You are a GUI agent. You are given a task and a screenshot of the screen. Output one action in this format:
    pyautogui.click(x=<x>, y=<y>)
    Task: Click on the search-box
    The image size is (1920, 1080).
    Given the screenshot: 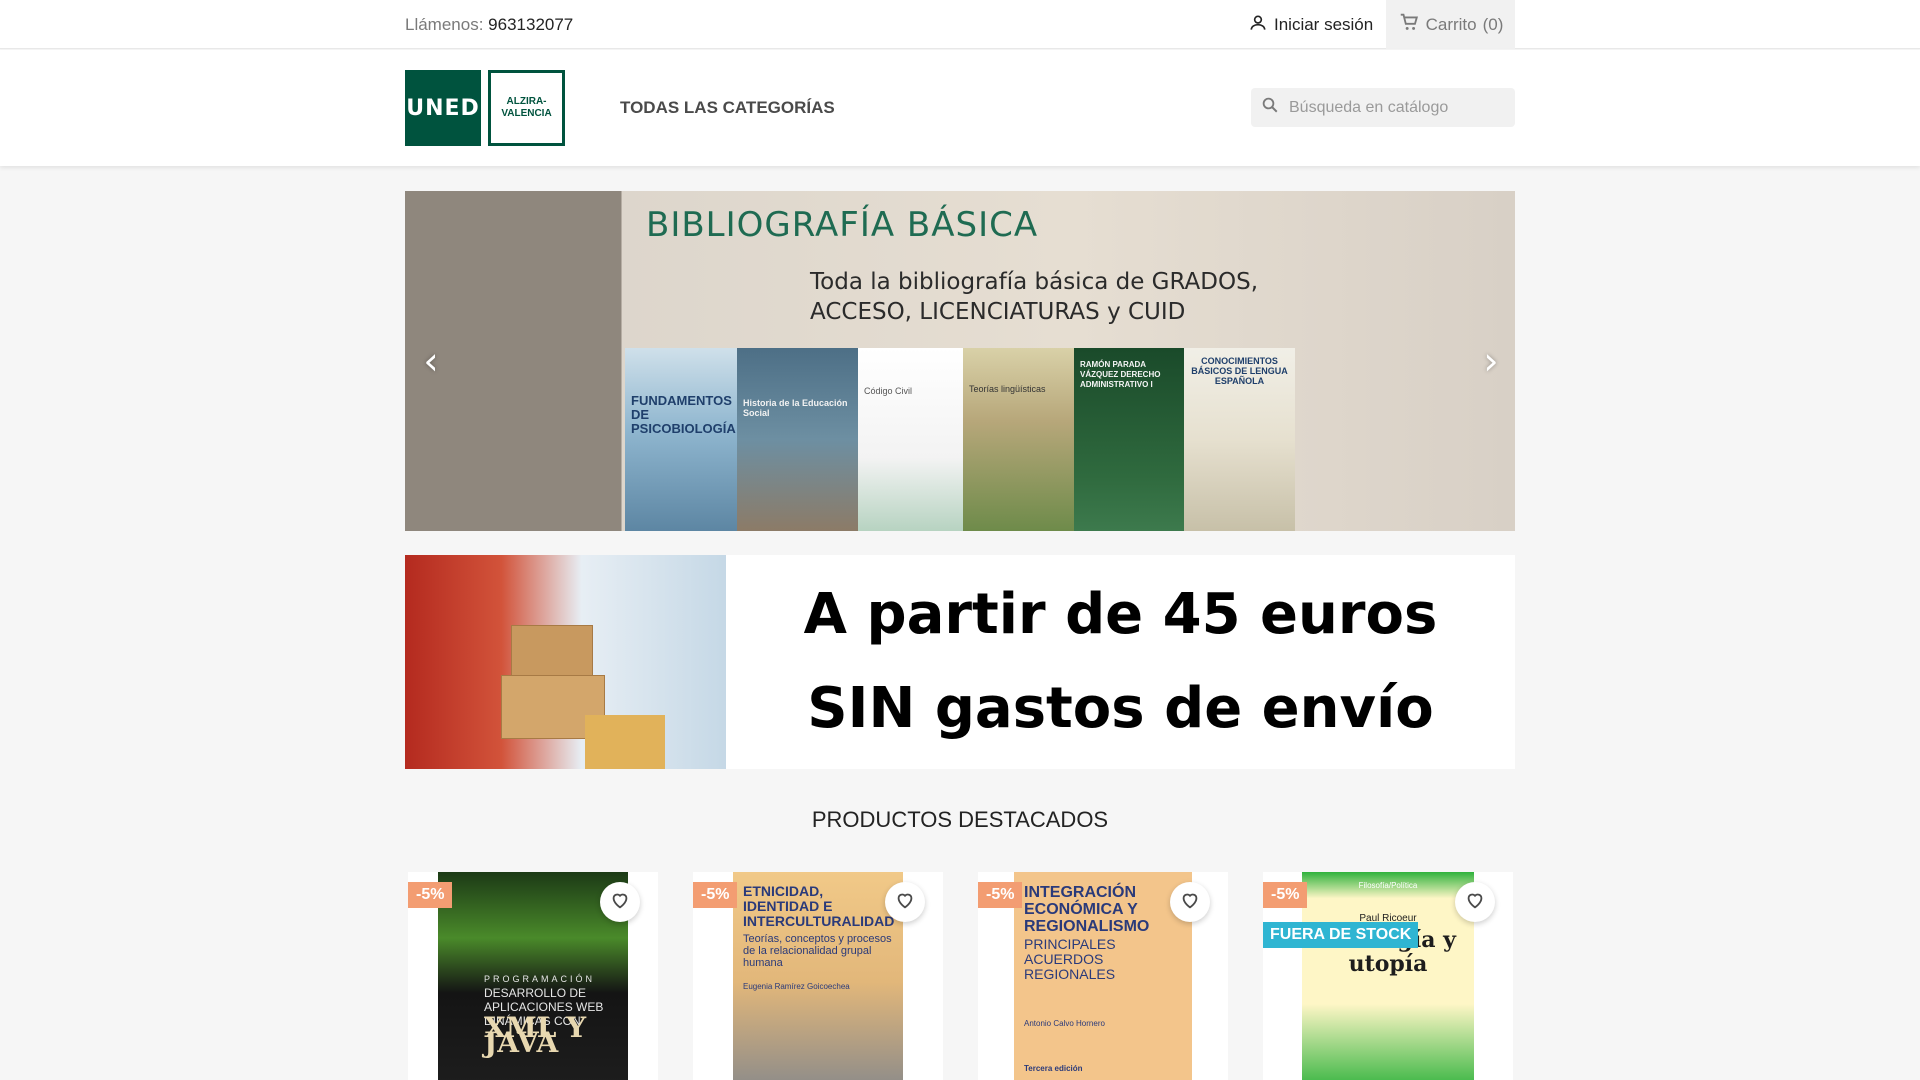 What is the action you would take?
    pyautogui.click(x=1383, y=107)
    